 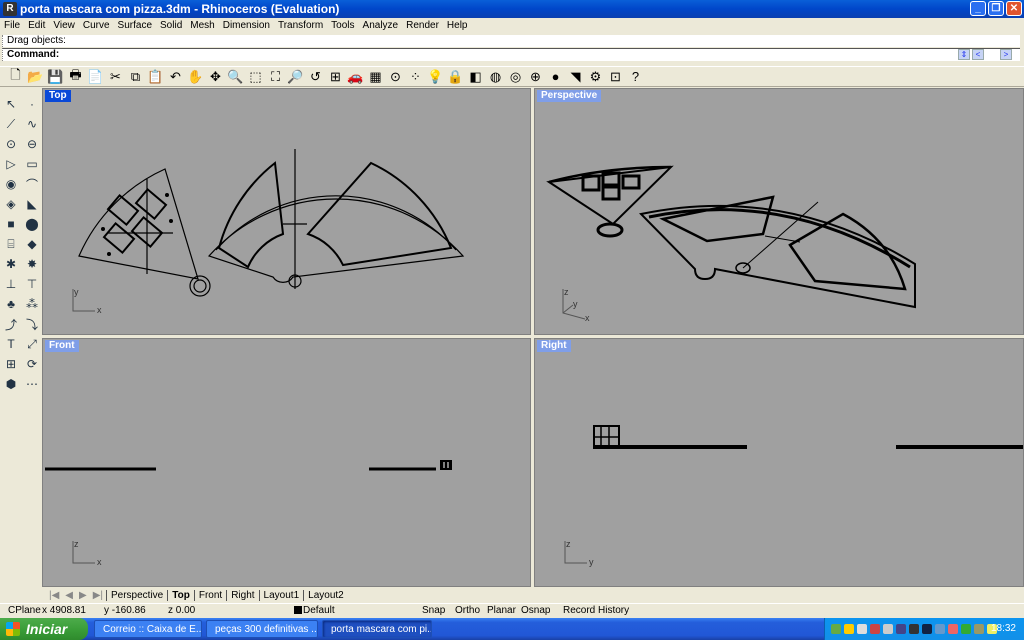 What do you see at coordinates (32, 204) in the screenshot?
I see `surface-extrude-icon: ◣` at bounding box center [32, 204].